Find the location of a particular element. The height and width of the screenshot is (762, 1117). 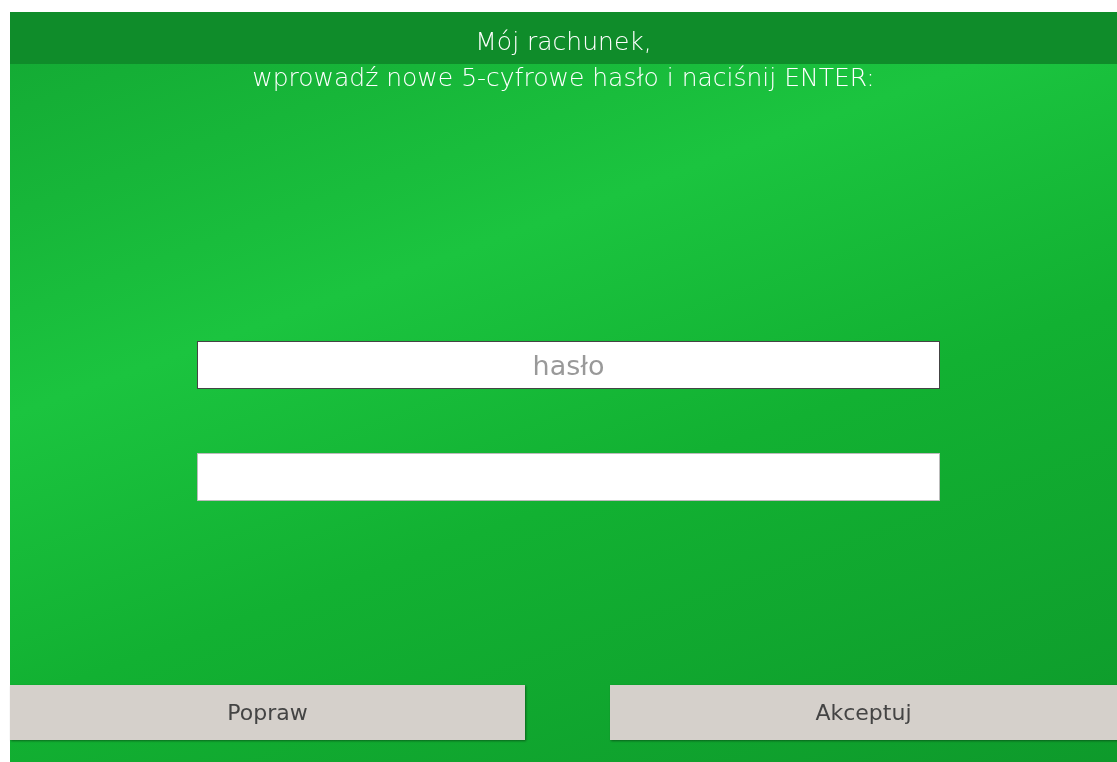

action-button: Akceptuj is located at coordinates (863, 712).